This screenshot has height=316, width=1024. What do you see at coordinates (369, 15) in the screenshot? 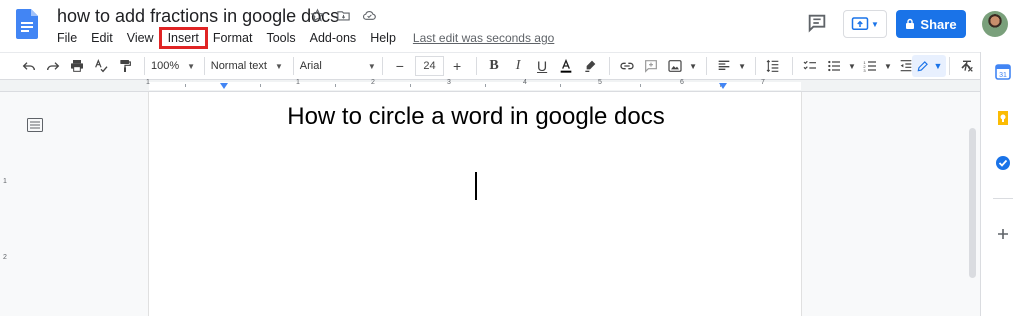
I see `cloud-status-icon` at bounding box center [369, 15].